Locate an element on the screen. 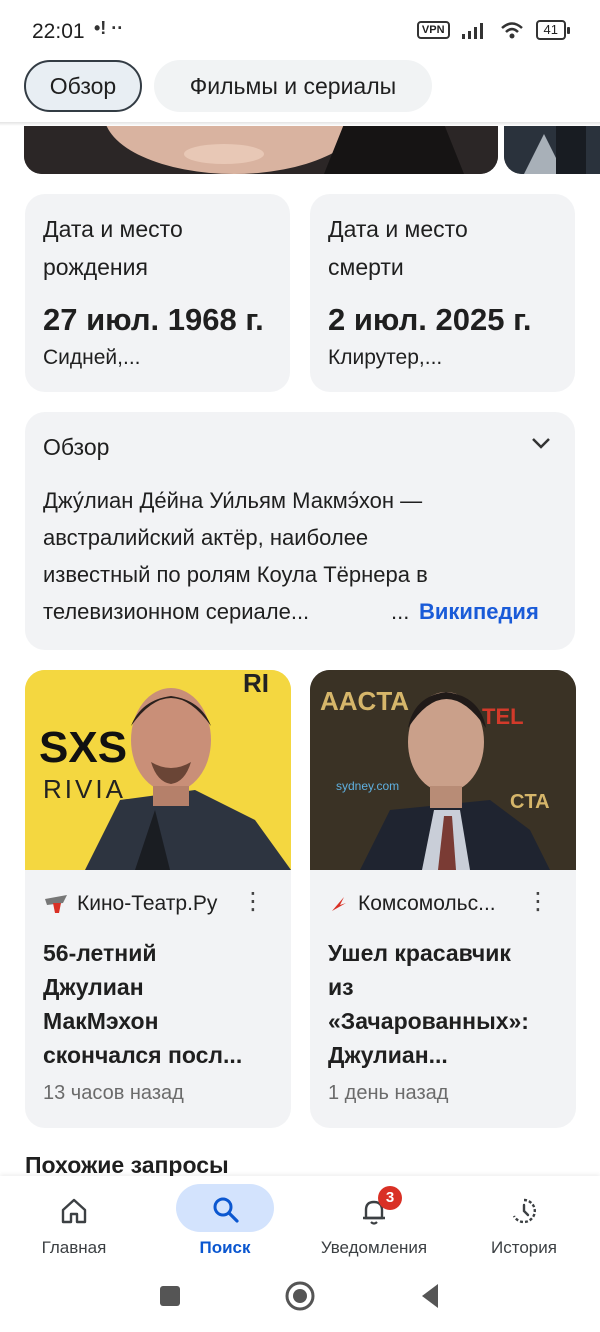 The image size is (600, 1332). status-time: 22:01 is located at coordinates (58, 31).